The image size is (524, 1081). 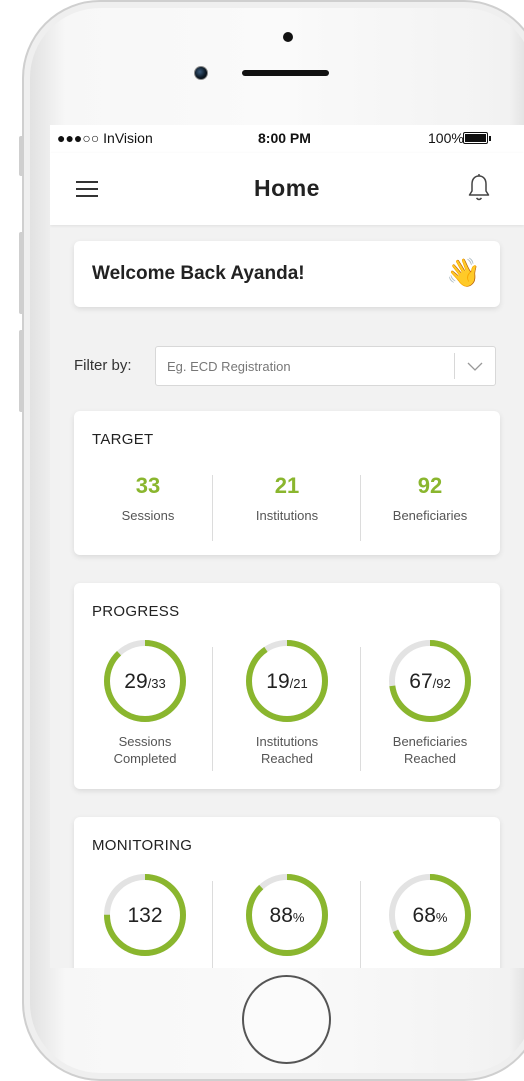 What do you see at coordinates (157, 683) in the screenshot?
I see `ring-suffix: /33` at bounding box center [157, 683].